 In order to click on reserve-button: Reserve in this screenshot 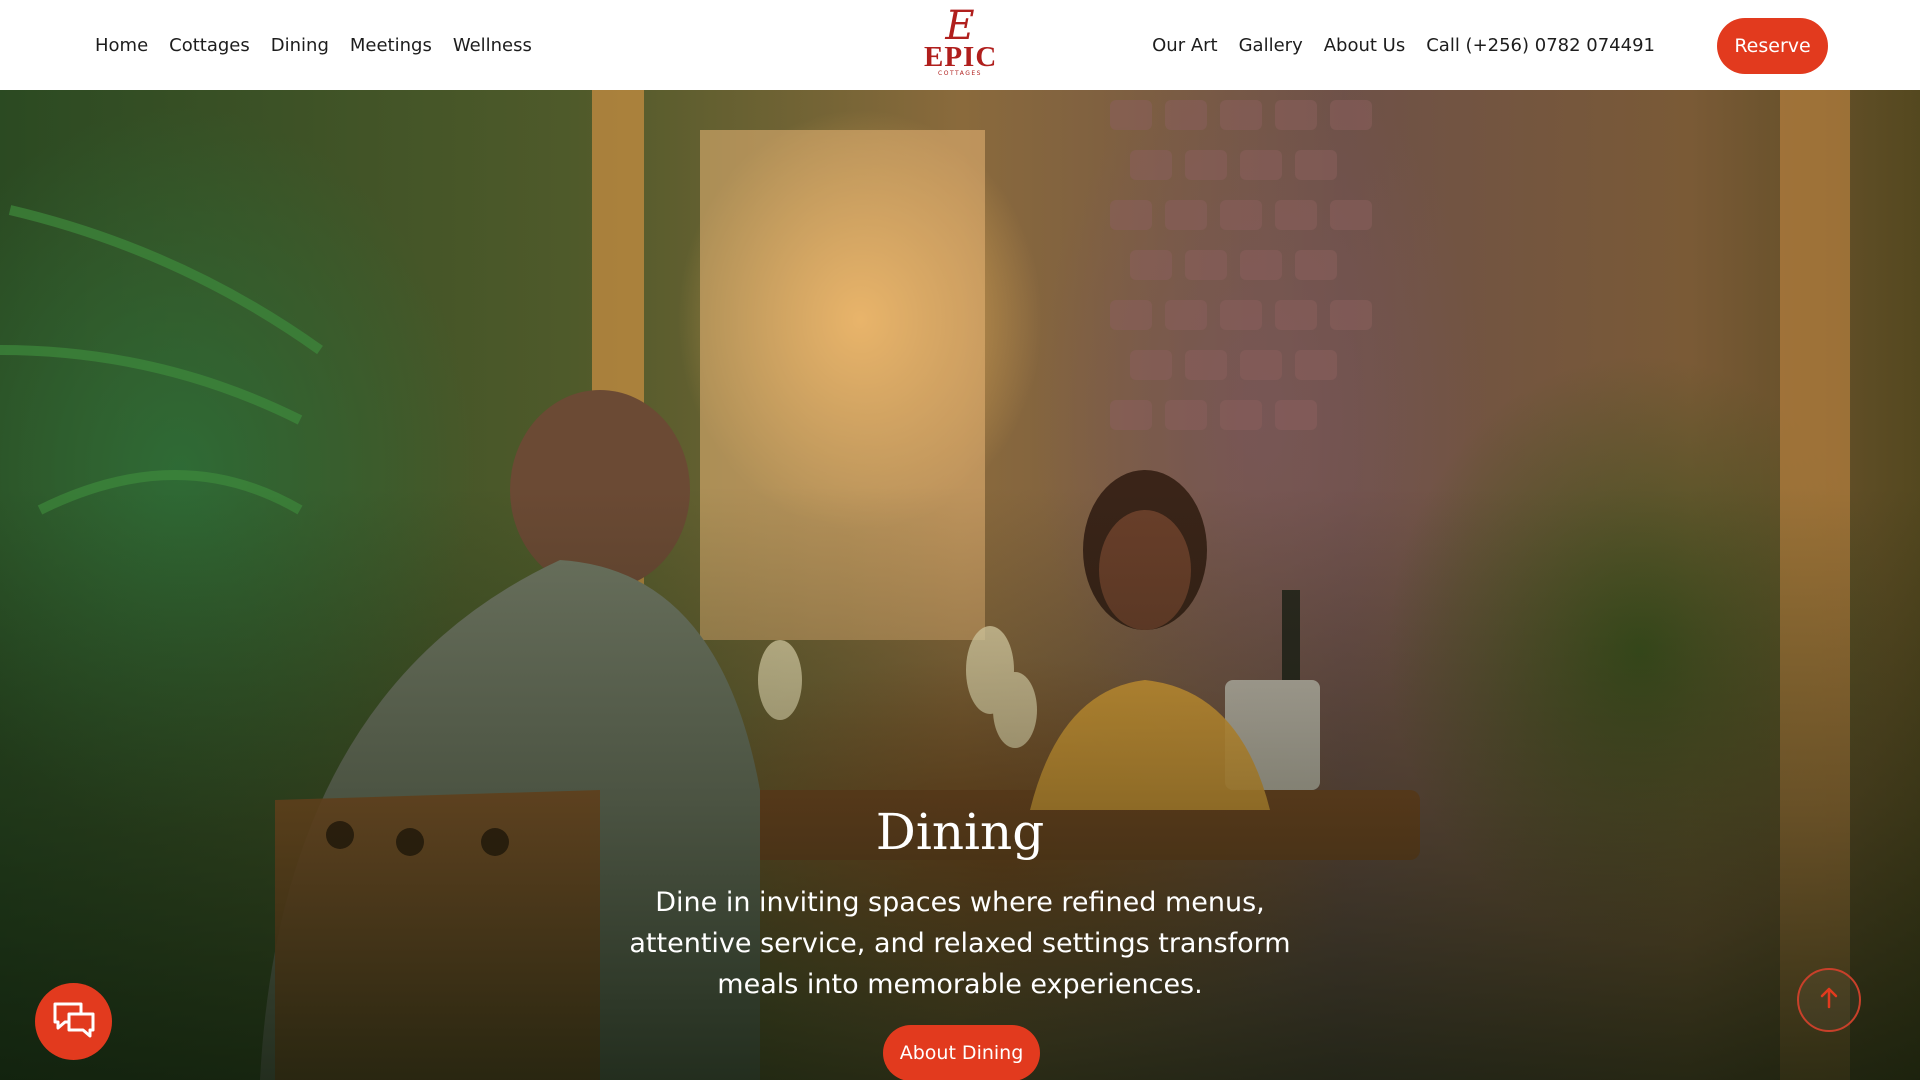, I will do `click(1772, 46)`.